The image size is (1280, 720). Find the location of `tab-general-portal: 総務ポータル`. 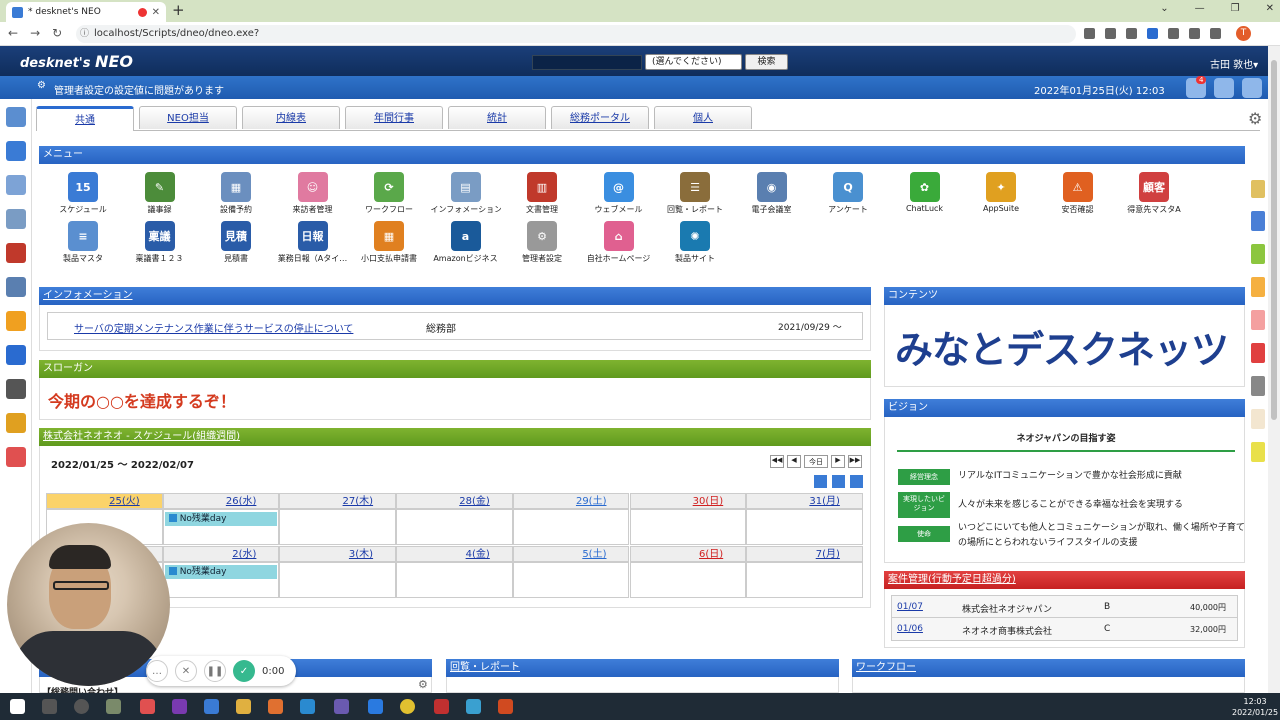

tab-general-portal: 総務ポータル is located at coordinates (600, 117).